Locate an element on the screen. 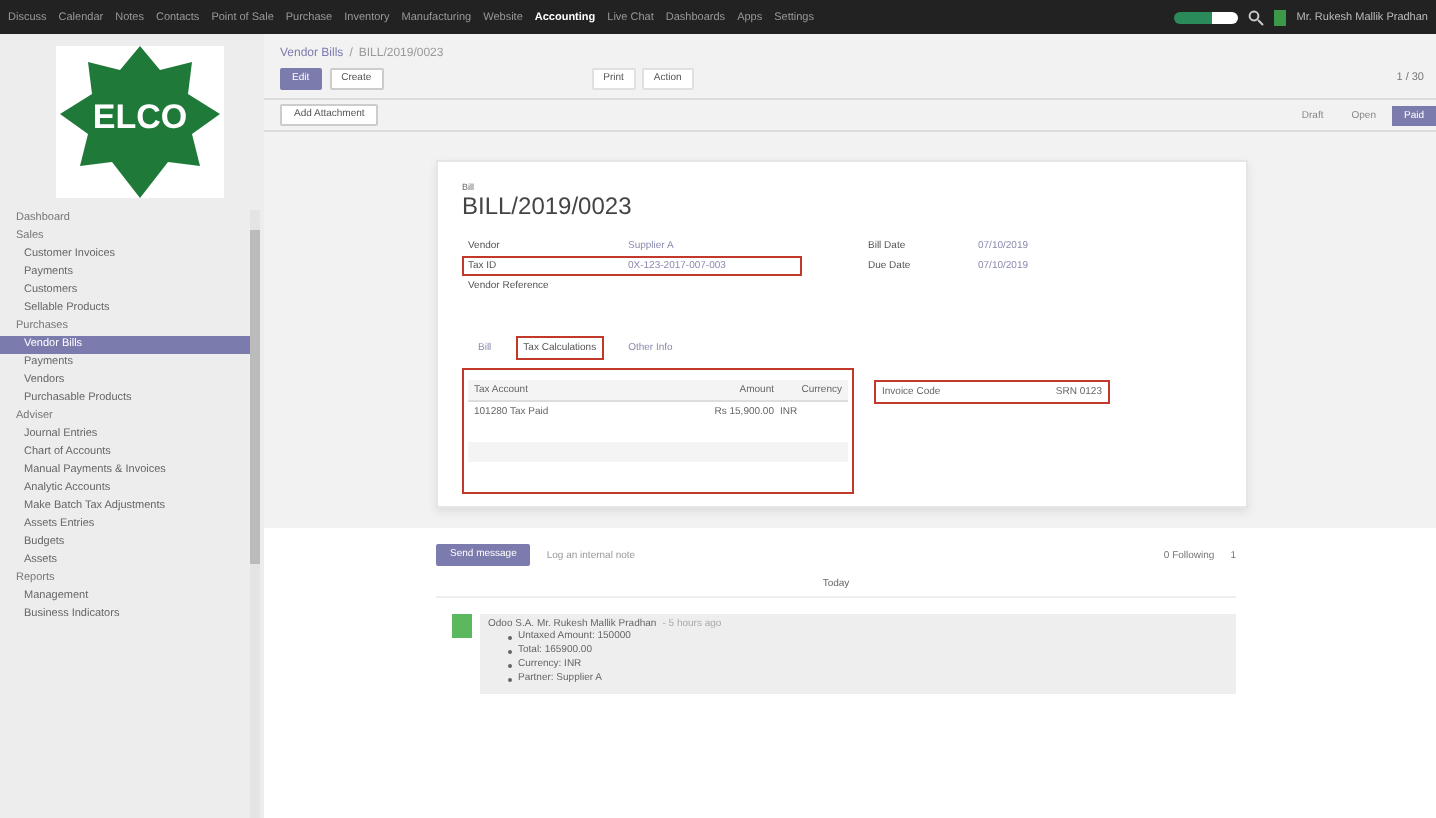 This screenshot has height=818, width=1436. search-icon is located at coordinates (1256, 17).